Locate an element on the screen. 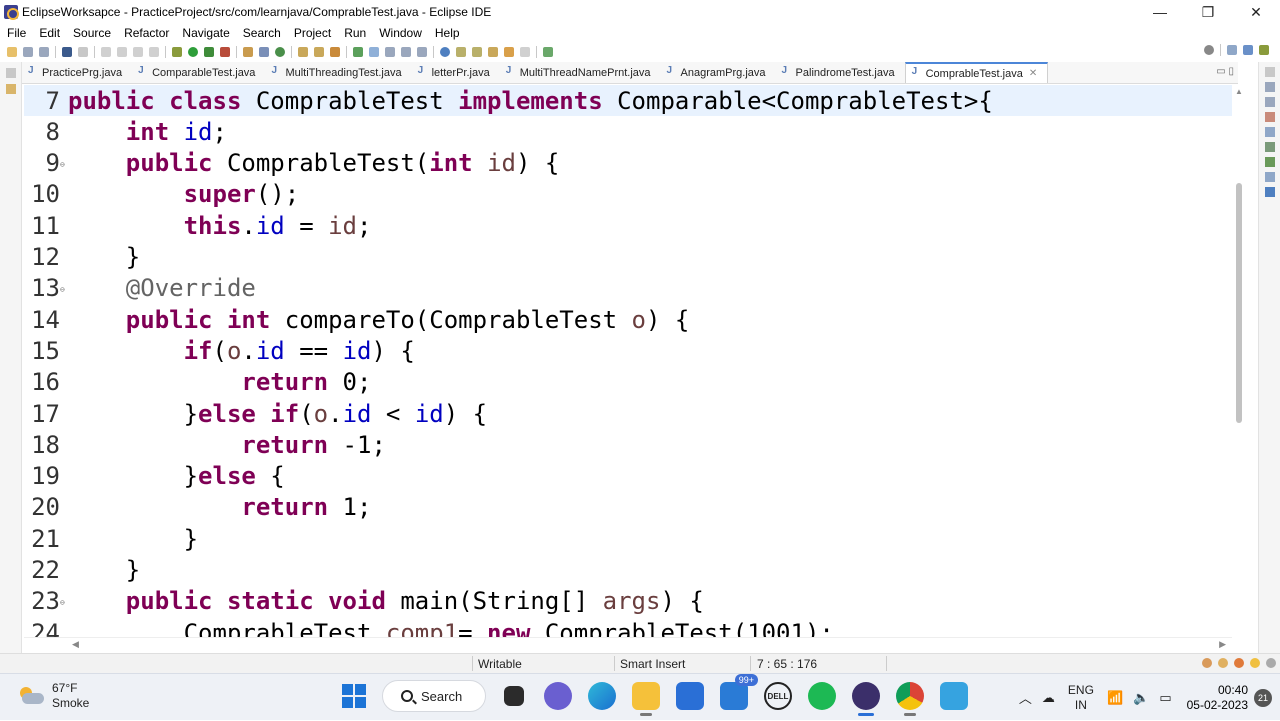 The height and width of the screenshot is (721, 1280). next-annotation-icon is located at coordinates (461, 52).